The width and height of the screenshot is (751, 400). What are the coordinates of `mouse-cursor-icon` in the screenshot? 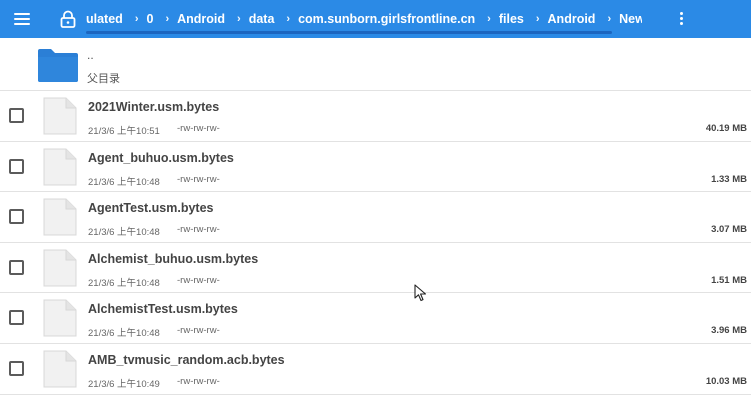 It's located at (420, 293).